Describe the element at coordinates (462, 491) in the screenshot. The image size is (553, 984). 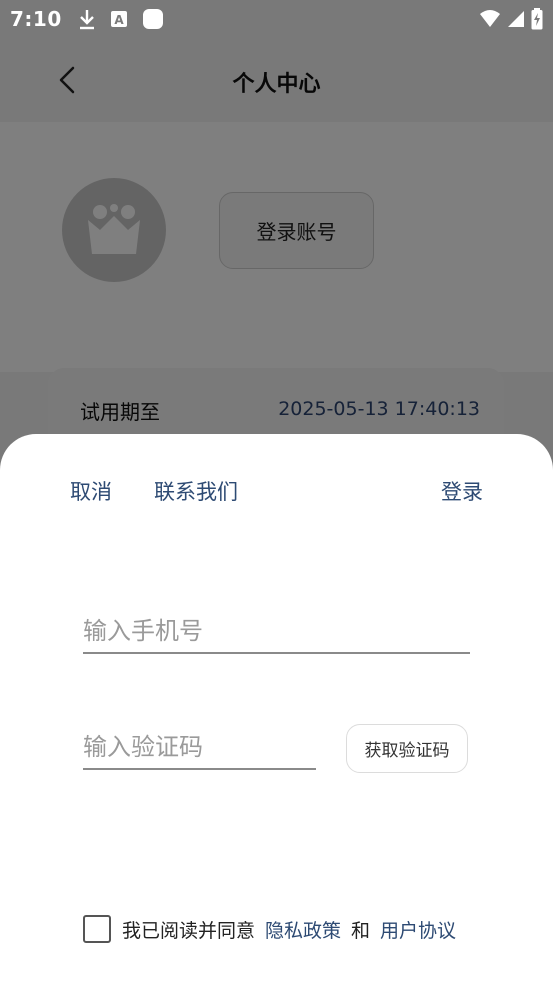
I see `login-button: 登录` at that location.